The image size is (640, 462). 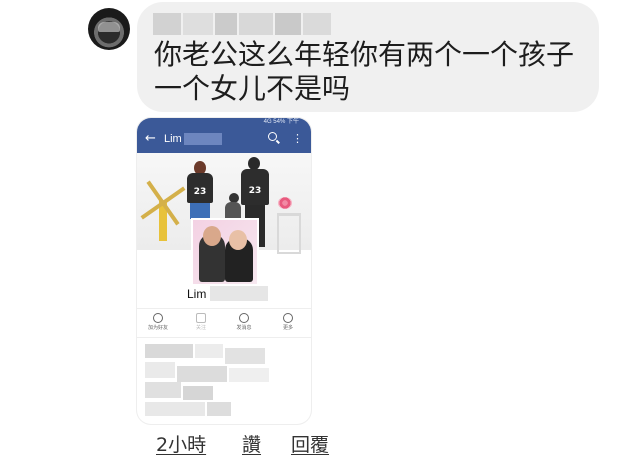 I want to click on message-action: 发消息, so click(x=244, y=321).